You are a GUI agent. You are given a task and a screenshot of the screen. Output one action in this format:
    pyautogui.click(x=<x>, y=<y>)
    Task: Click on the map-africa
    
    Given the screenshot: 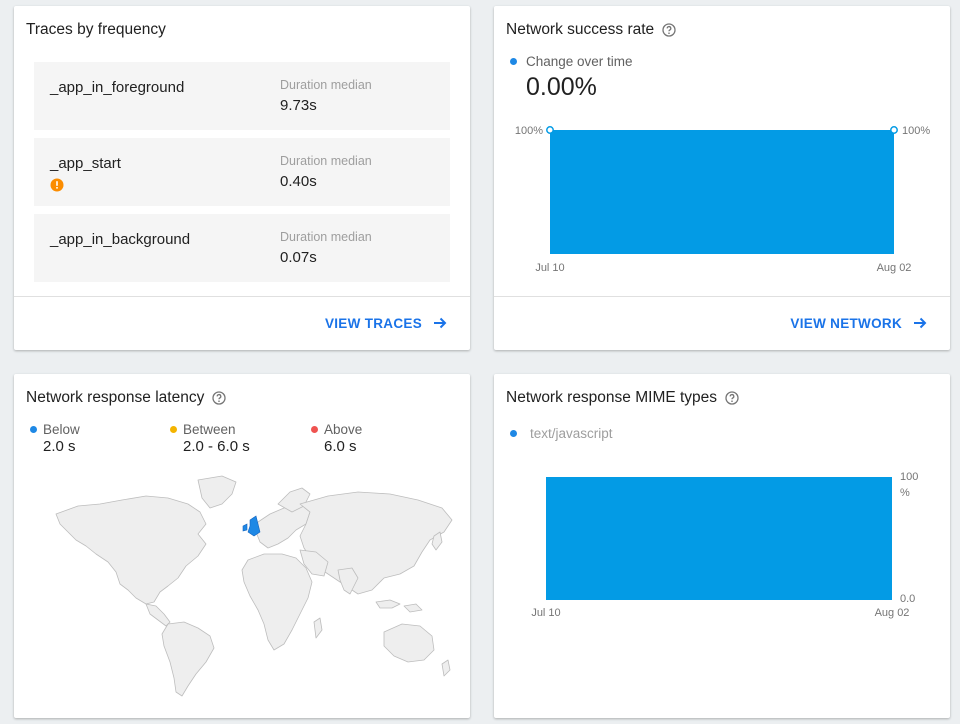 What is the action you would take?
    pyautogui.click(x=277, y=602)
    